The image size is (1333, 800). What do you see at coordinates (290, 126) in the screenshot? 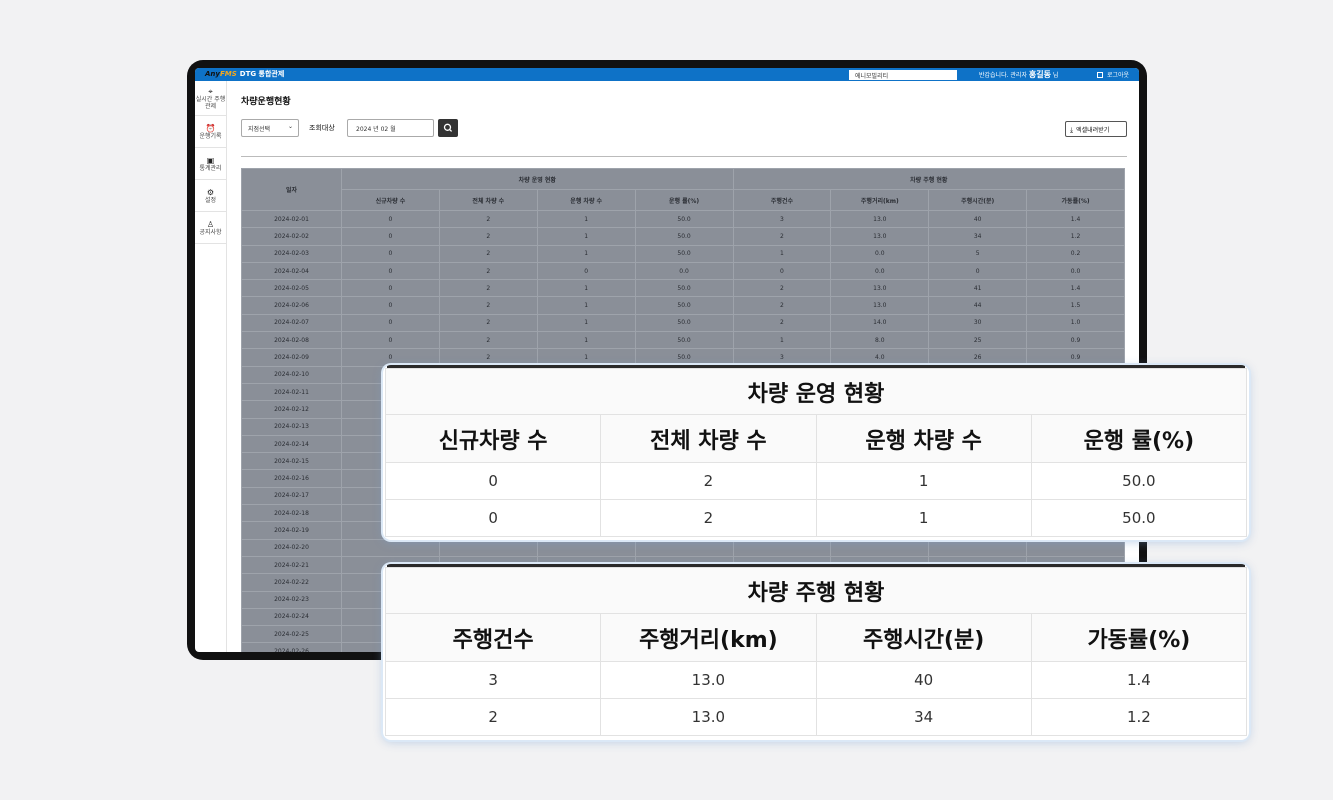
I see `chevron-down-icon: ⌄` at bounding box center [290, 126].